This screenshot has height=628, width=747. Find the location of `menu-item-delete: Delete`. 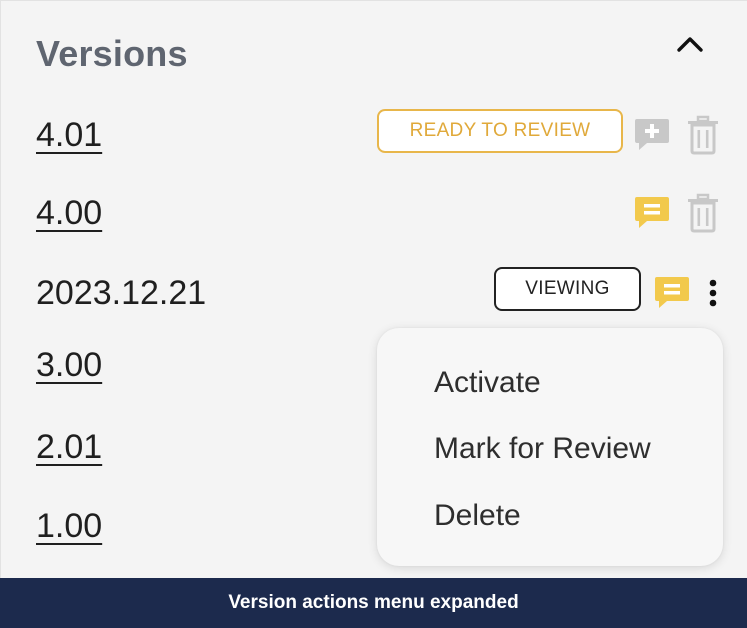

menu-item-delete: Delete is located at coordinates (477, 516).